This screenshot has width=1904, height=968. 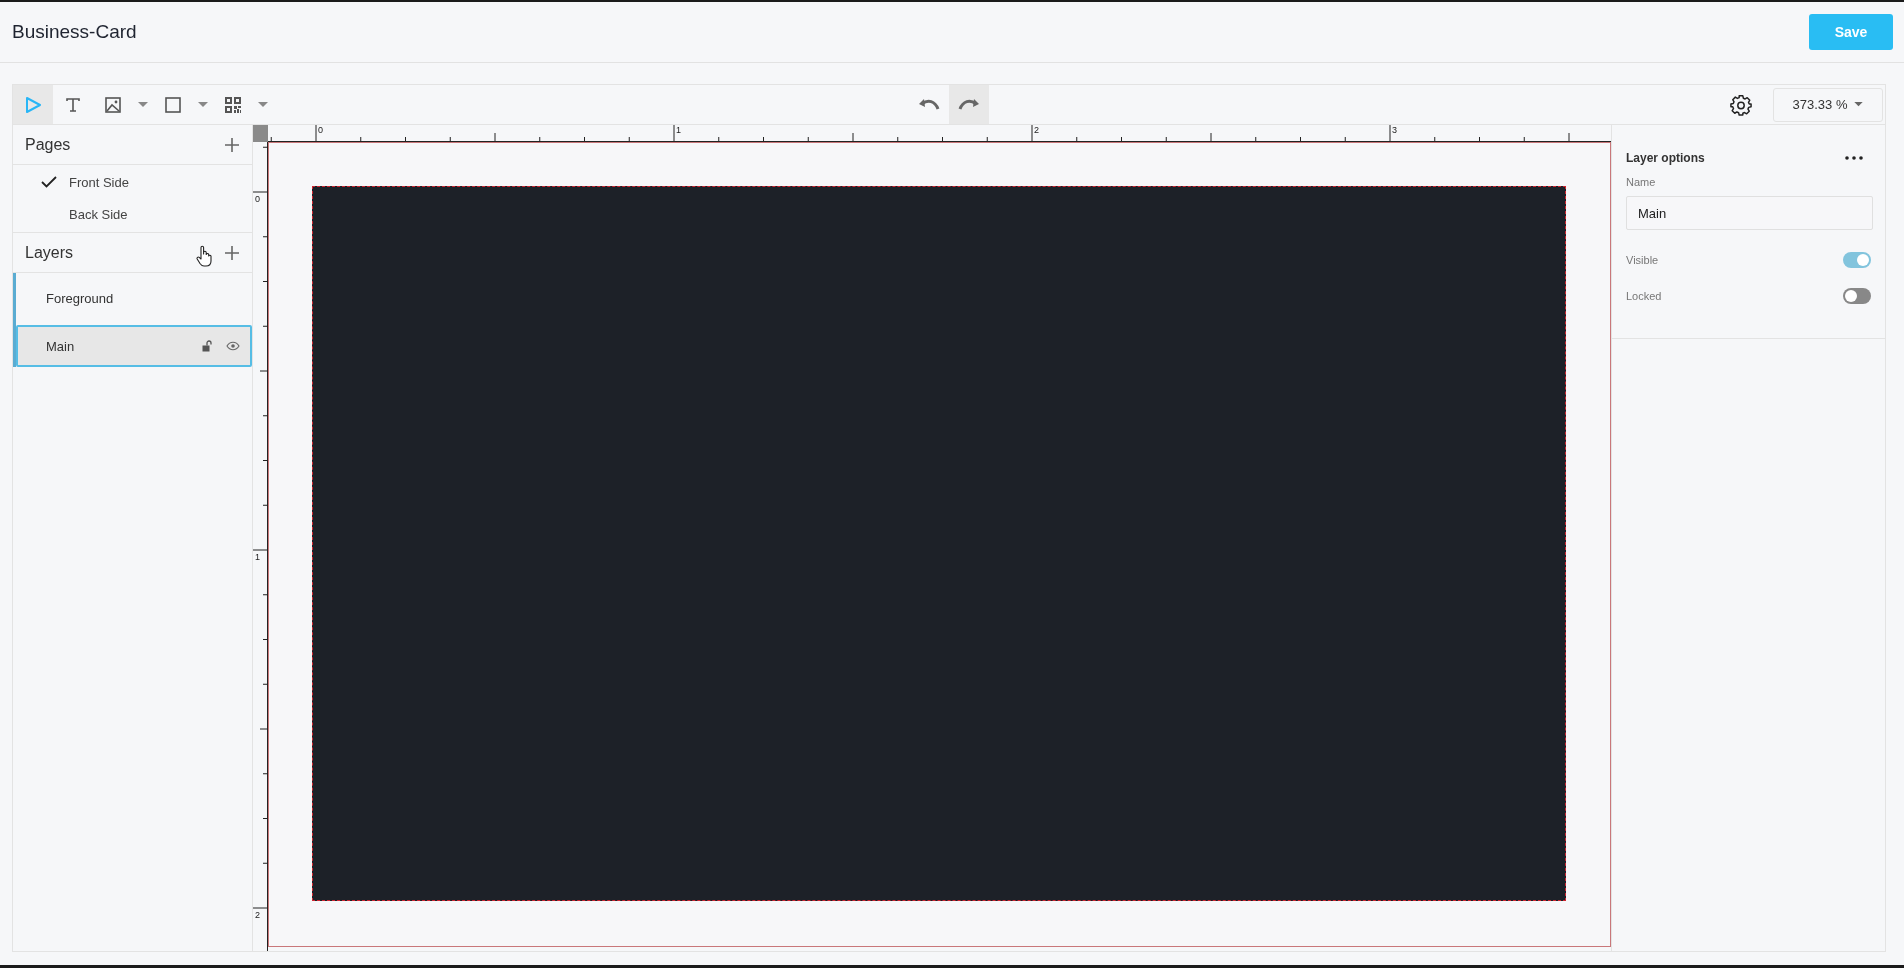 What do you see at coordinates (929, 104) in the screenshot?
I see `undo-icon` at bounding box center [929, 104].